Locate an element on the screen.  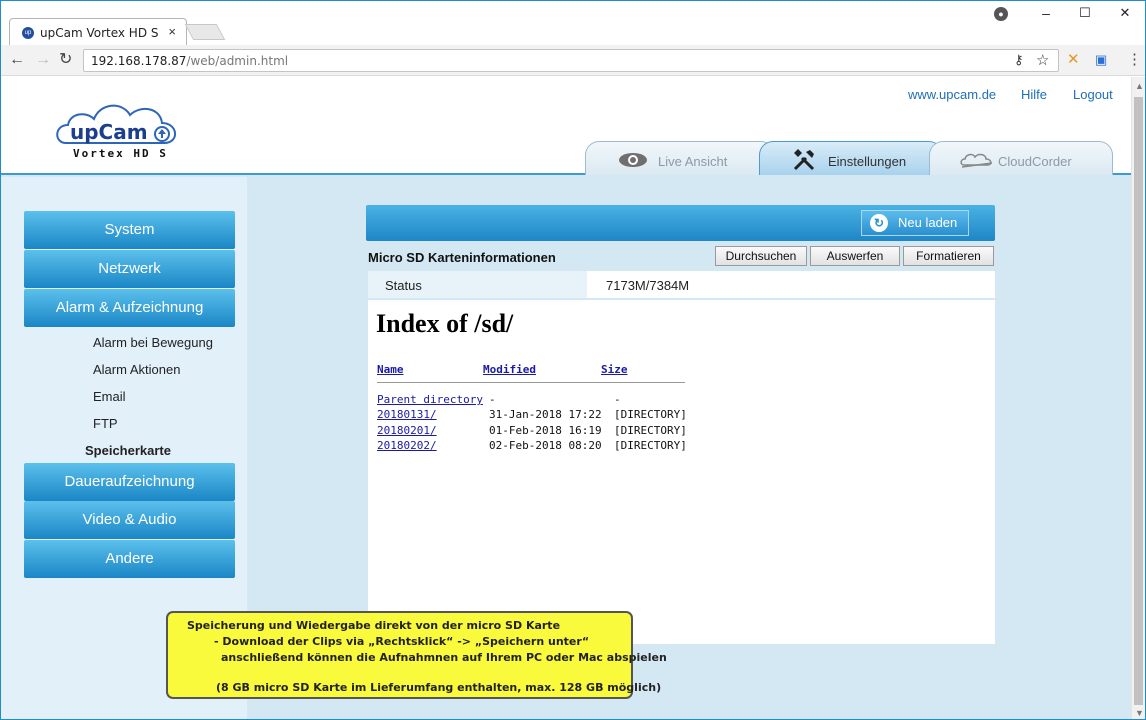
address-bar: 192.168.178.87/web/admin.html ⚷ ☆ is located at coordinates (571, 60).